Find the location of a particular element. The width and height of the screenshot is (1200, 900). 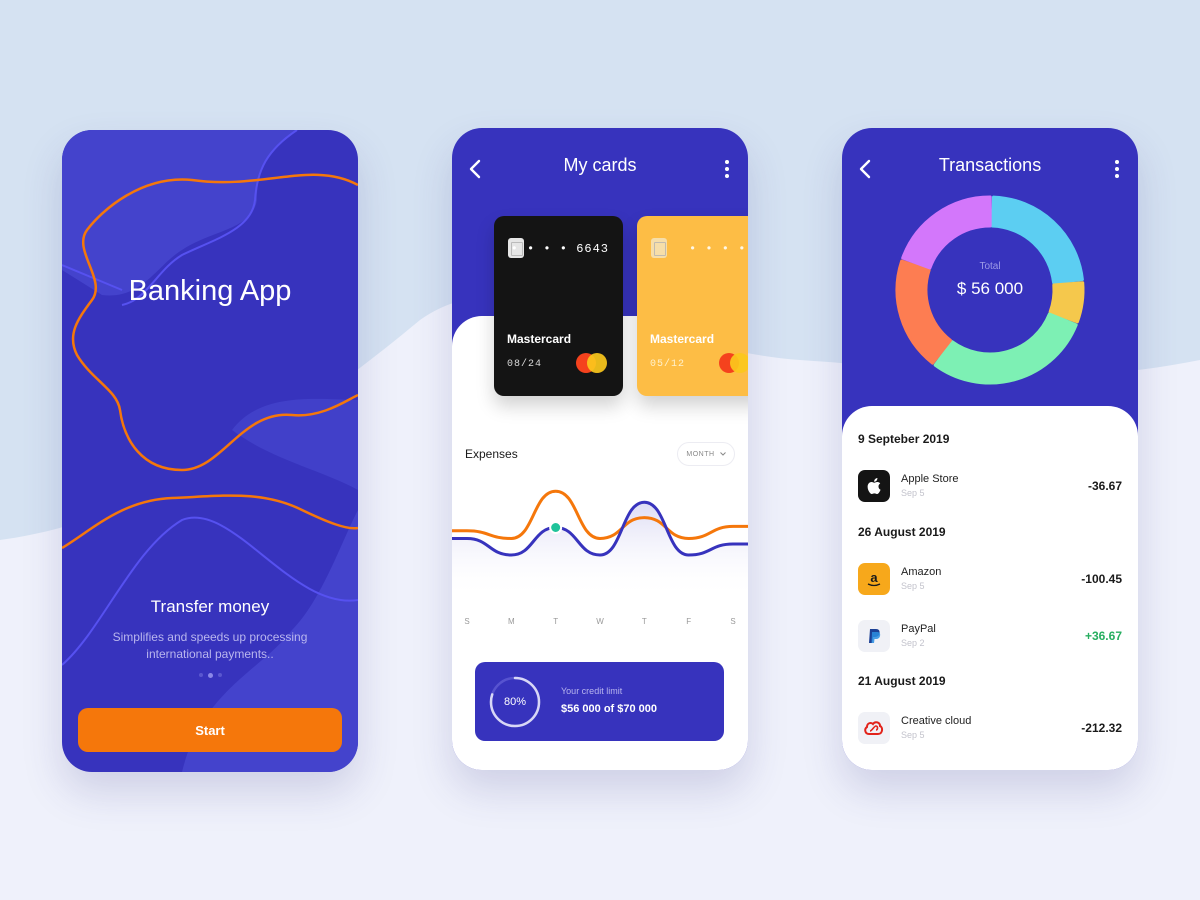

highlight-point is located at coordinates (556, 527).